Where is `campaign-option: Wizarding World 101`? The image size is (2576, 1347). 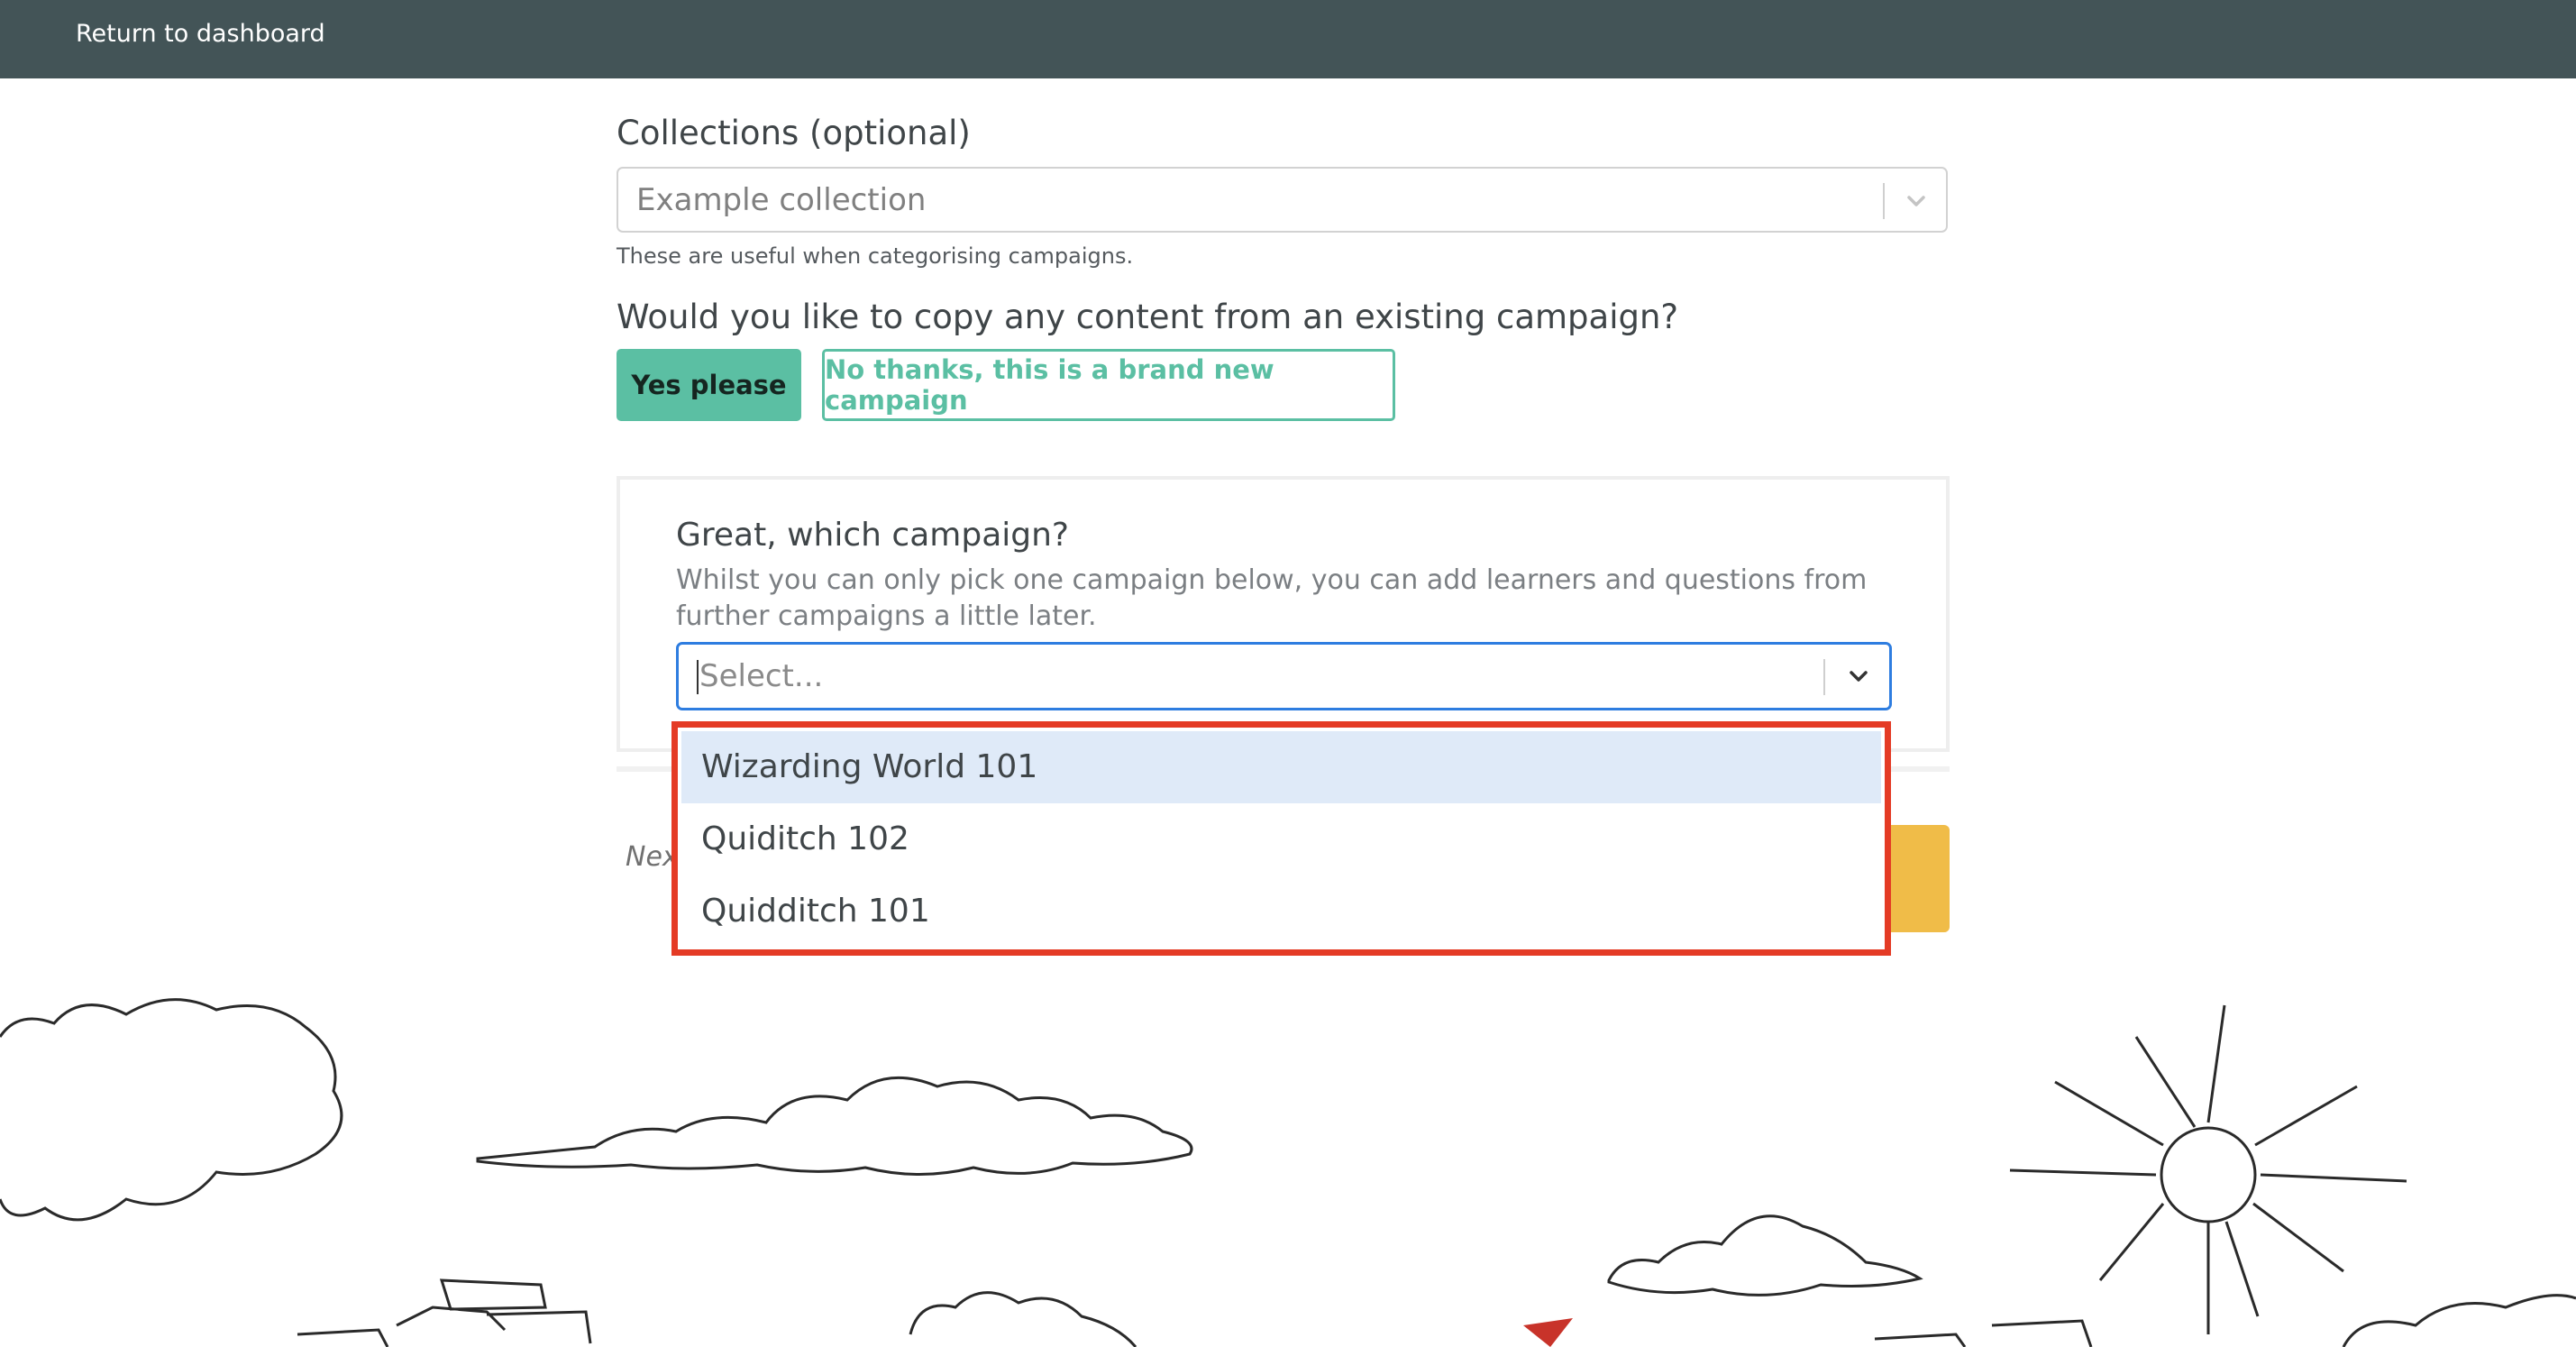
campaign-option: Wizarding World 101 is located at coordinates (1281, 767).